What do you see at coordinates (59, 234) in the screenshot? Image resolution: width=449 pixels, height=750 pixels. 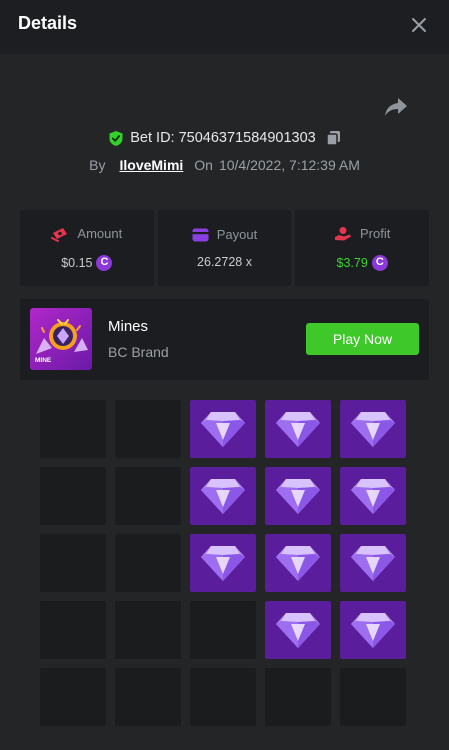 I see `money-icon` at bounding box center [59, 234].